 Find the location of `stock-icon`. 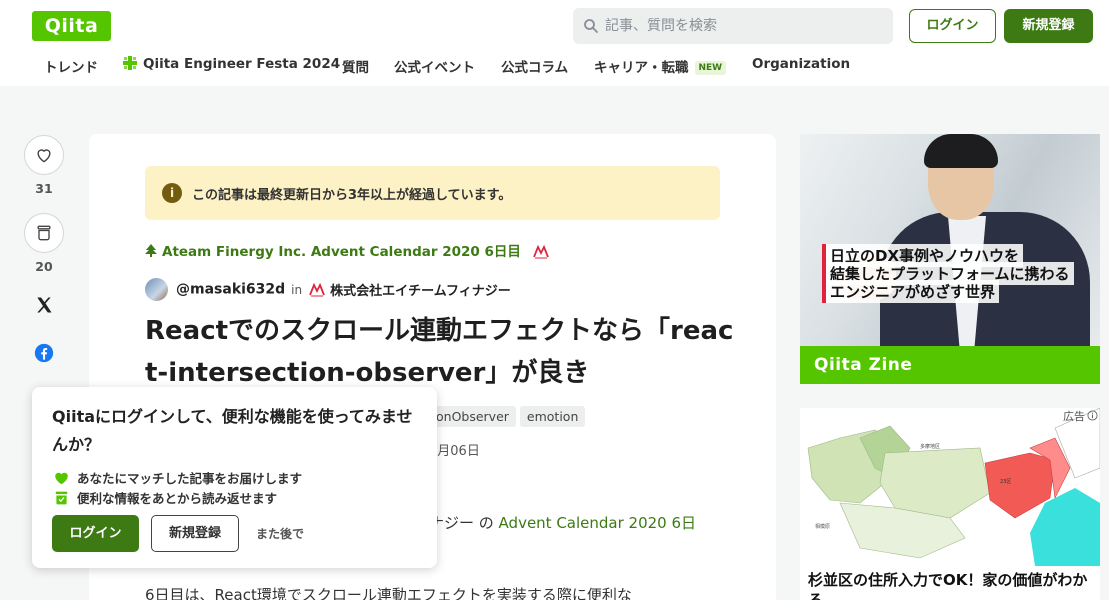

stock-icon is located at coordinates (44, 233).